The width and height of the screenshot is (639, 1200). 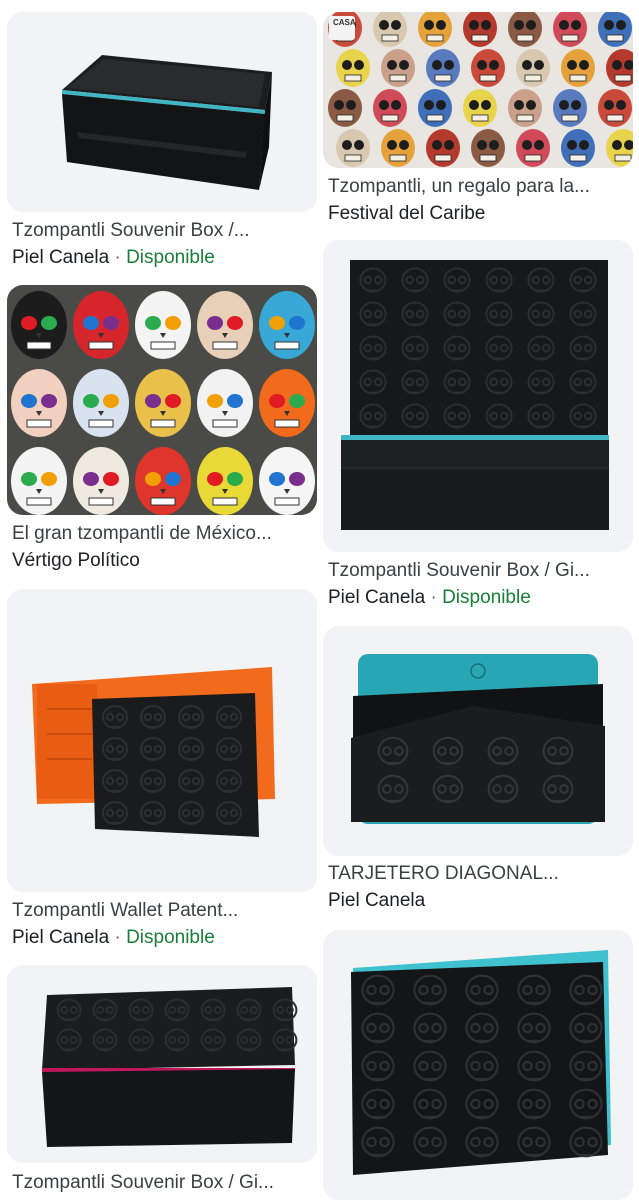 I want to click on wallet-orange-image, so click(x=162, y=740).